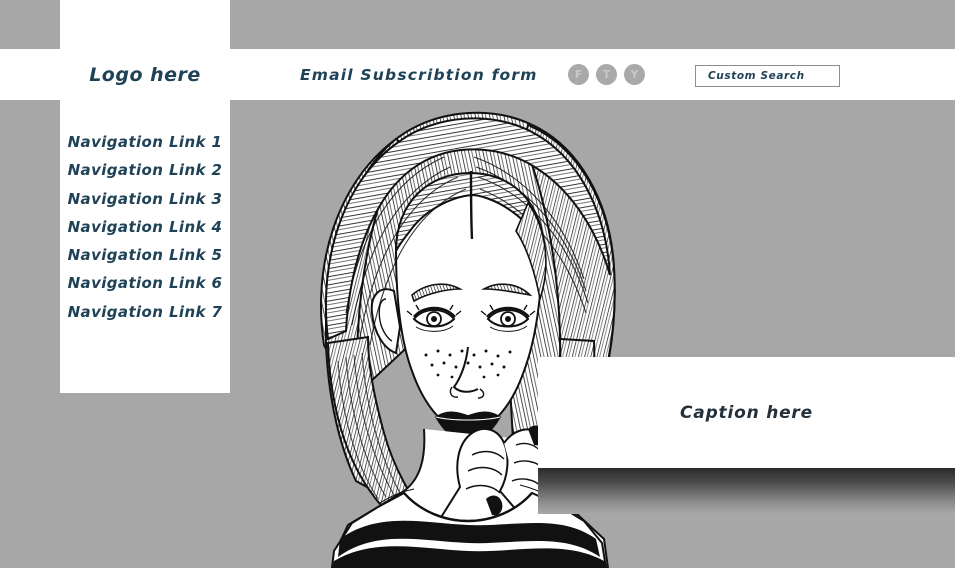 The height and width of the screenshot is (568, 955). What do you see at coordinates (746, 491) in the screenshot?
I see `caption-shadow` at bounding box center [746, 491].